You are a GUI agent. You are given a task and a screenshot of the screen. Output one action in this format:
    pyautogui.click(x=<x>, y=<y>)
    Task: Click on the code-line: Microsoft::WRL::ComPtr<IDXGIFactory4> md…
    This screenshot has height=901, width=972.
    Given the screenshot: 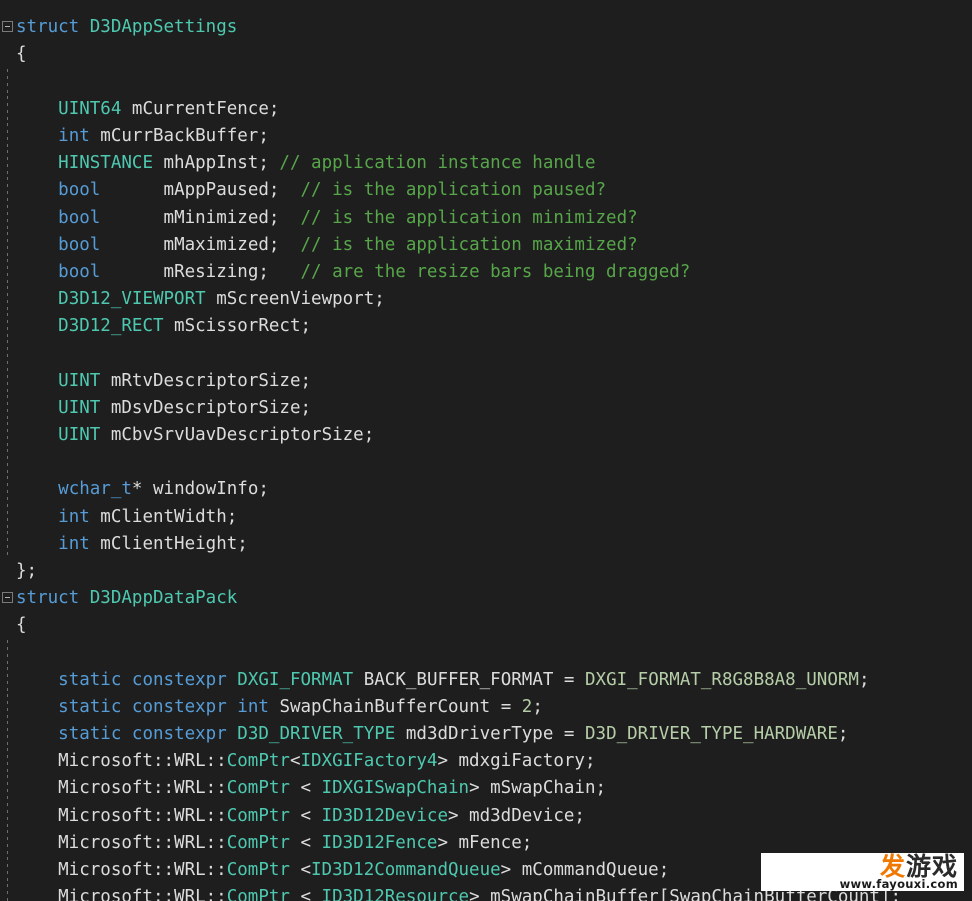 What is the action you would take?
    pyautogui.click(x=486, y=762)
    